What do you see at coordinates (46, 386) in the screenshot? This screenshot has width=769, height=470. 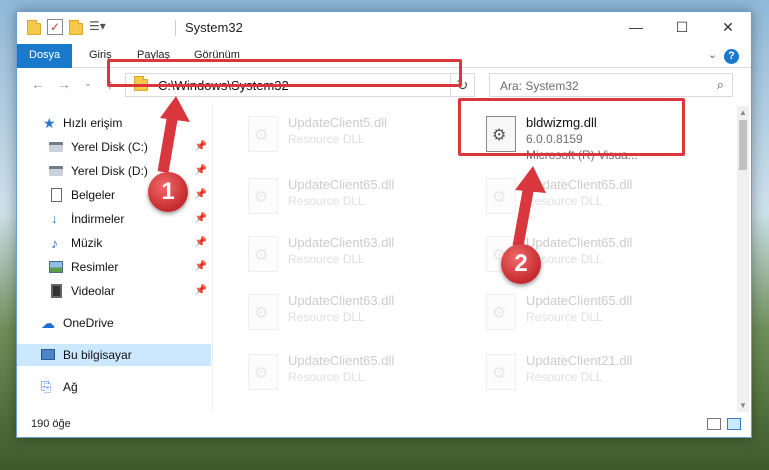 I see `network-icon: ⎘` at bounding box center [46, 386].